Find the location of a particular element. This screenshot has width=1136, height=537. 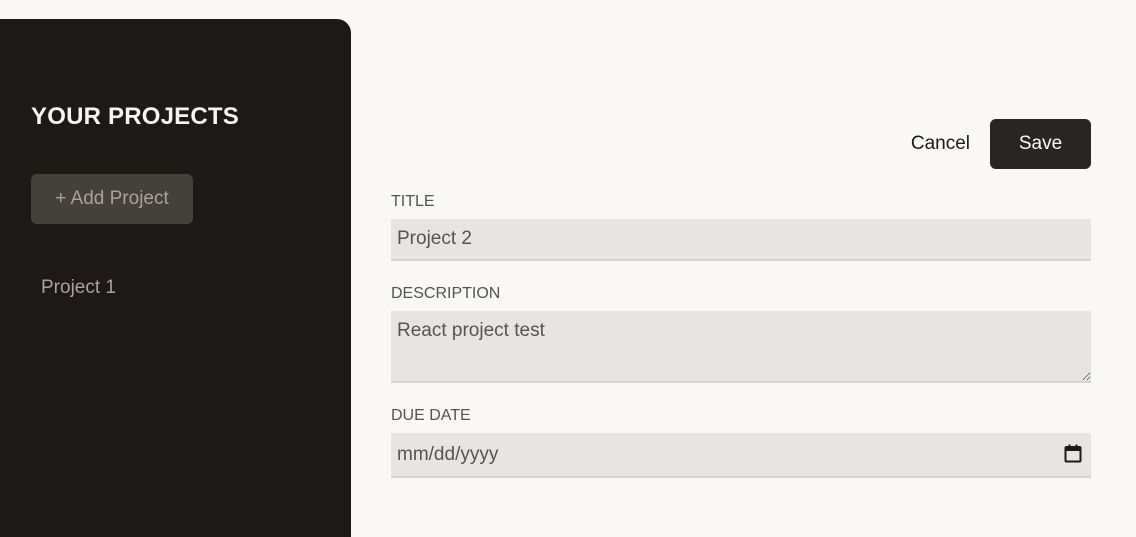

due-date-placeholder: mm/dd/yyyy is located at coordinates (448, 454).